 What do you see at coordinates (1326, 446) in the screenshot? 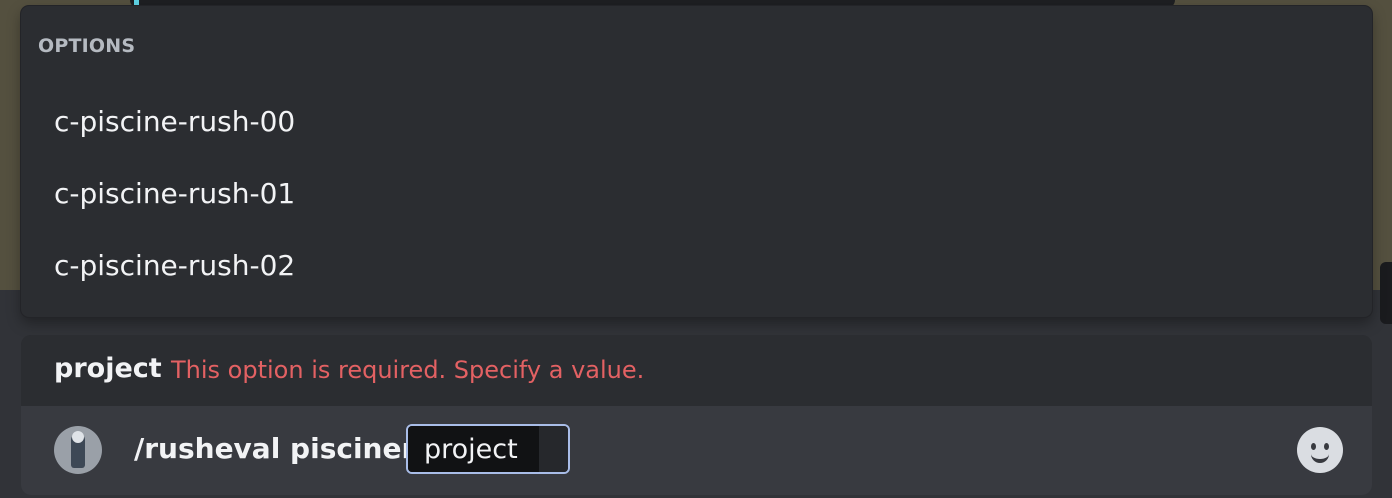
I see `emoji-right-eye` at bounding box center [1326, 446].